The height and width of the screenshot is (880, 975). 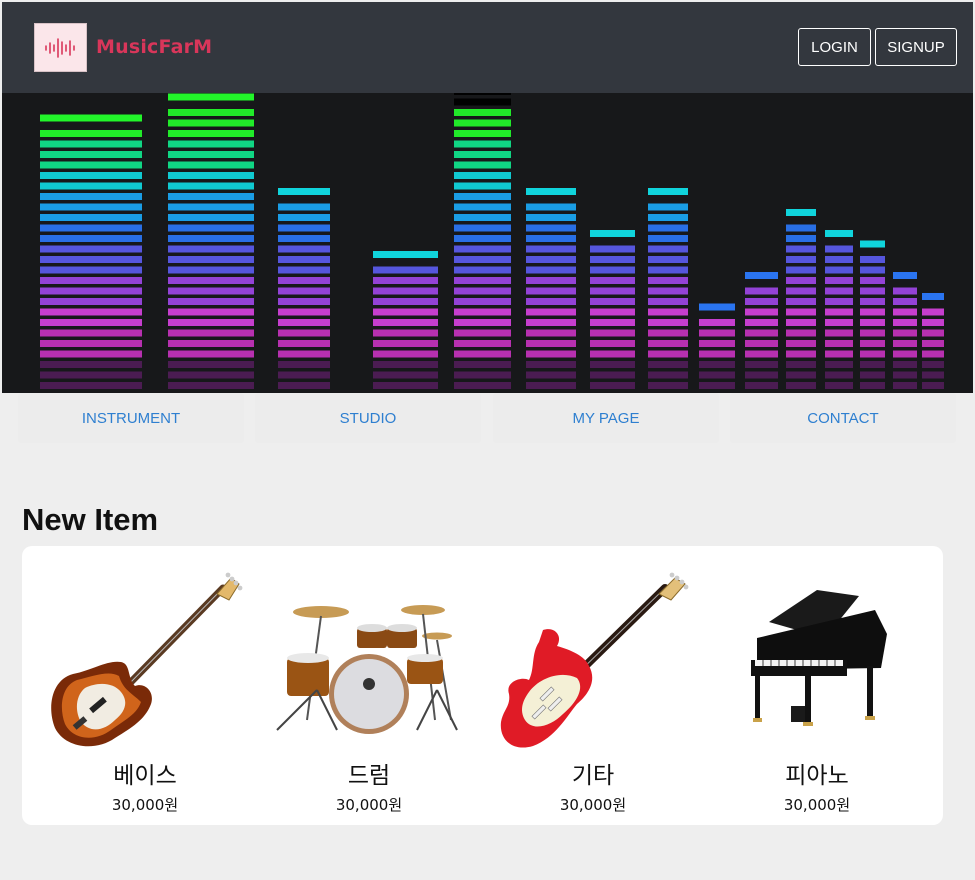 I want to click on electric-guitar-image, so click(x=594, y=660).